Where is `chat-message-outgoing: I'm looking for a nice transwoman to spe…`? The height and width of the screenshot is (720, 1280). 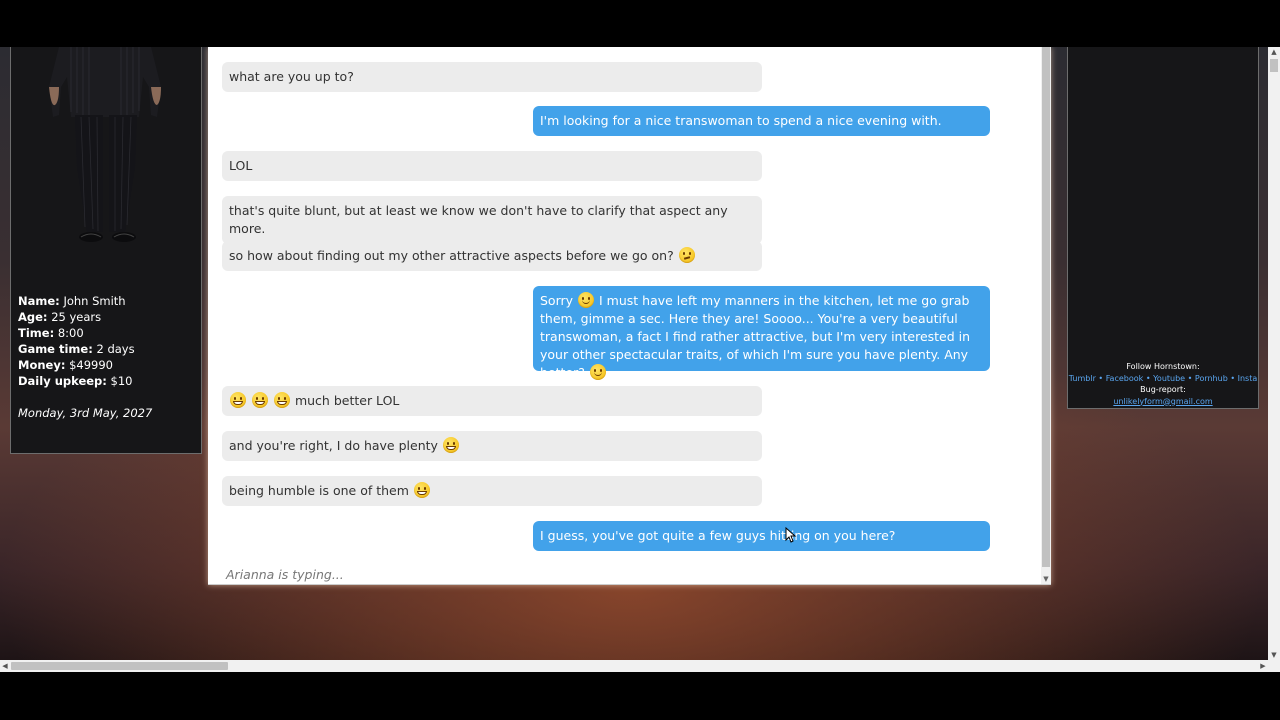 chat-message-outgoing: I'm looking for a nice transwoman to spe… is located at coordinates (761, 121).